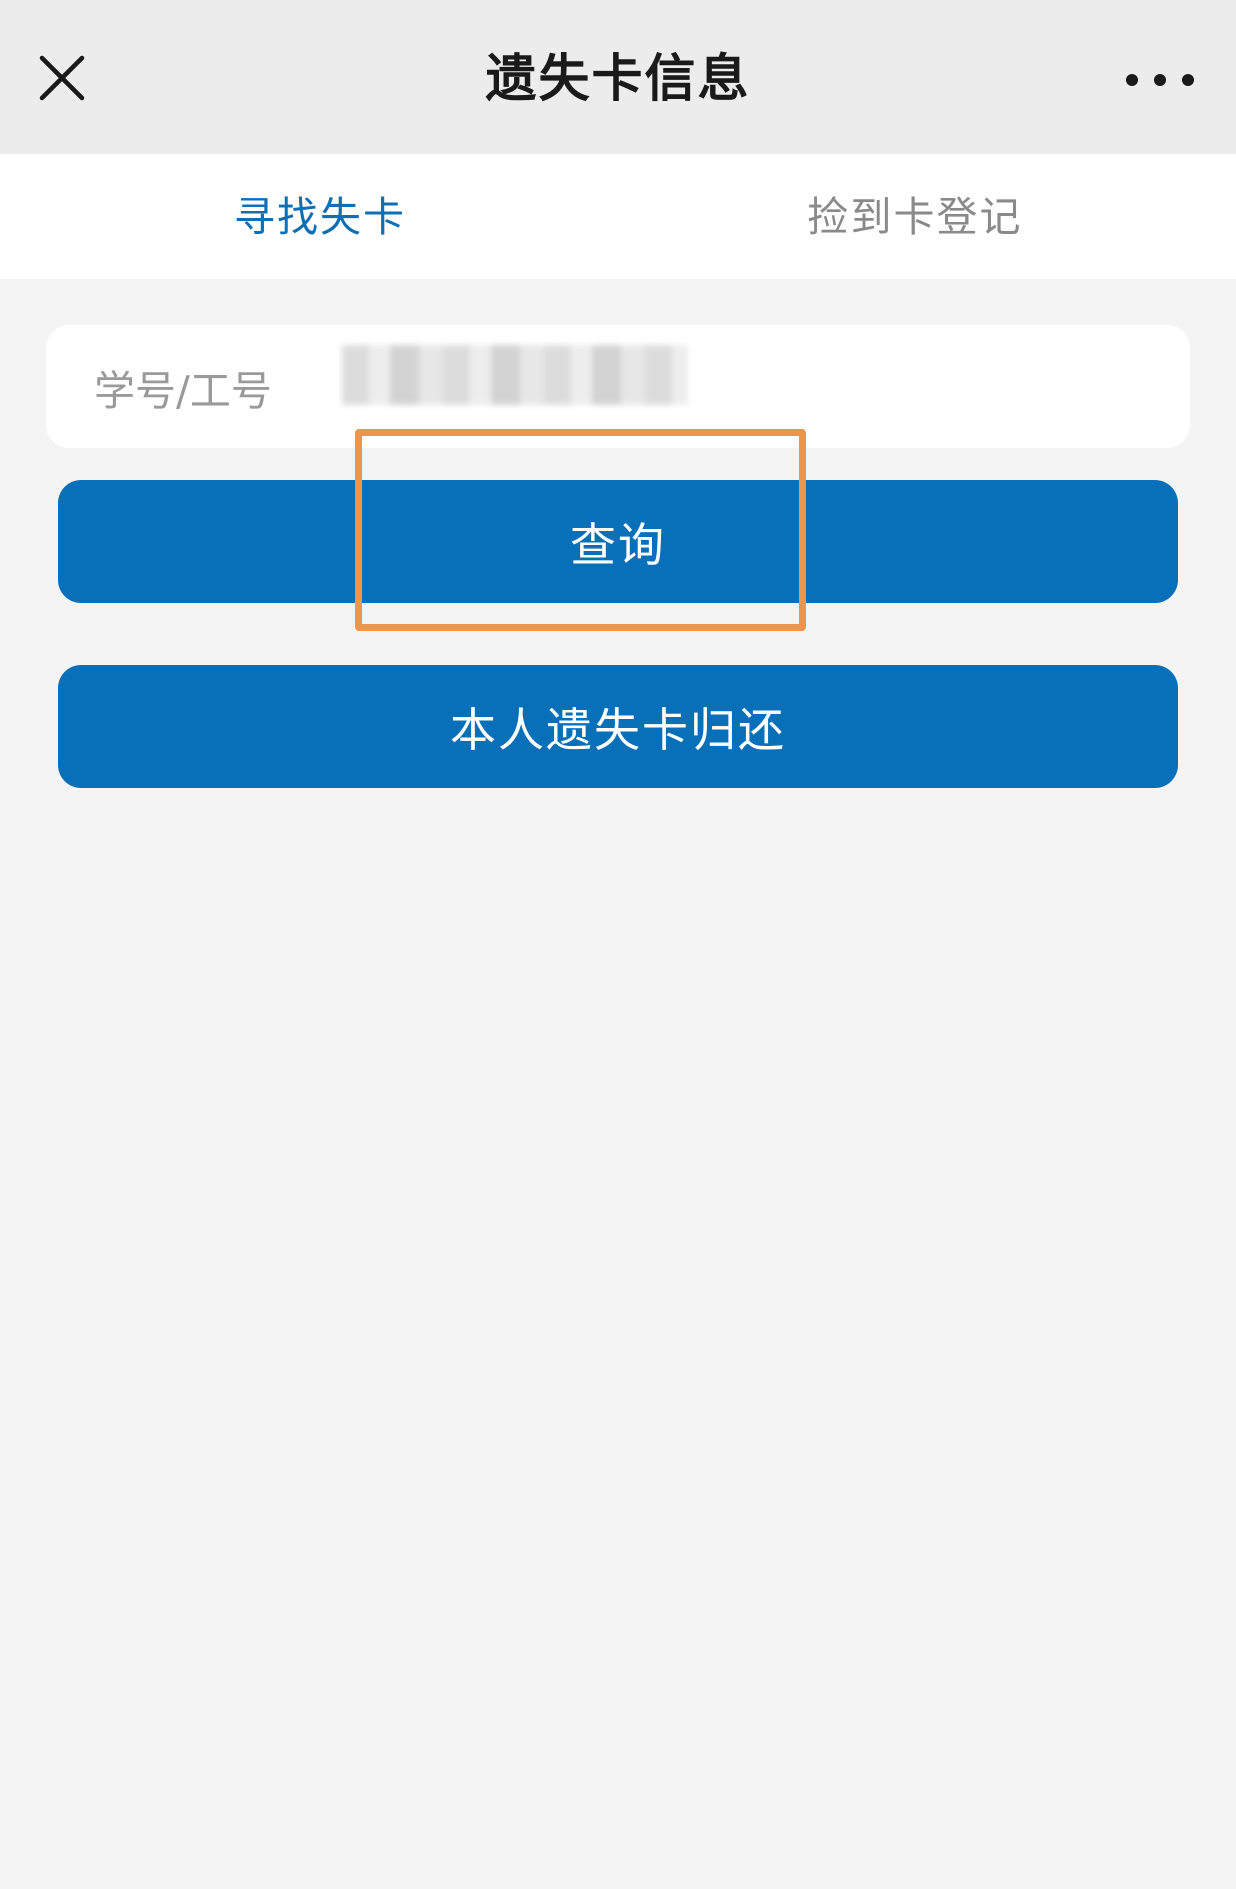 Image resolution: width=1236 pixels, height=1889 pixels. What do you see at coordinates (618, 541) in the screenshot?
I see `query-button: 查询` at bounding box center [618, 541].